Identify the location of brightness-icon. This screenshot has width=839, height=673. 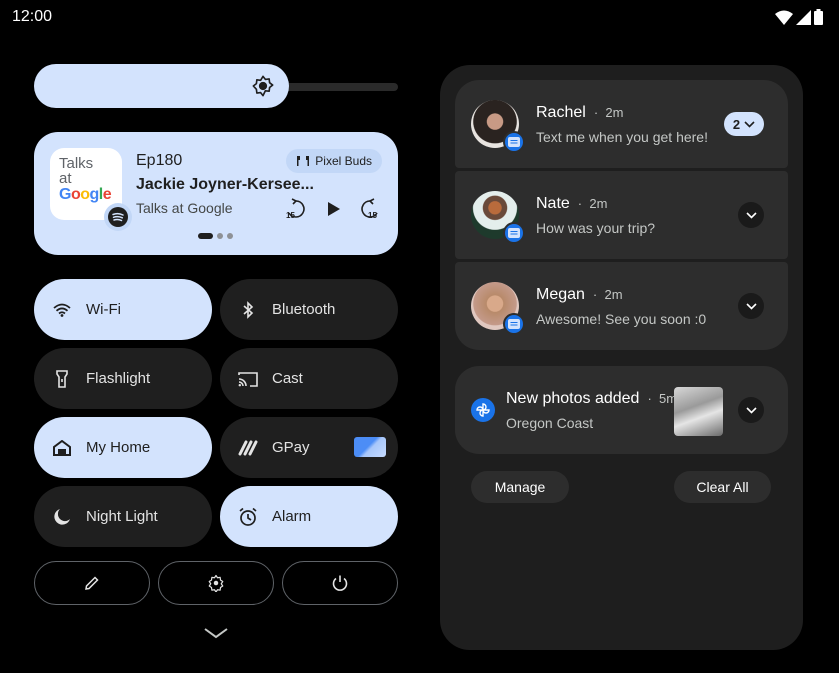
(263, 86).